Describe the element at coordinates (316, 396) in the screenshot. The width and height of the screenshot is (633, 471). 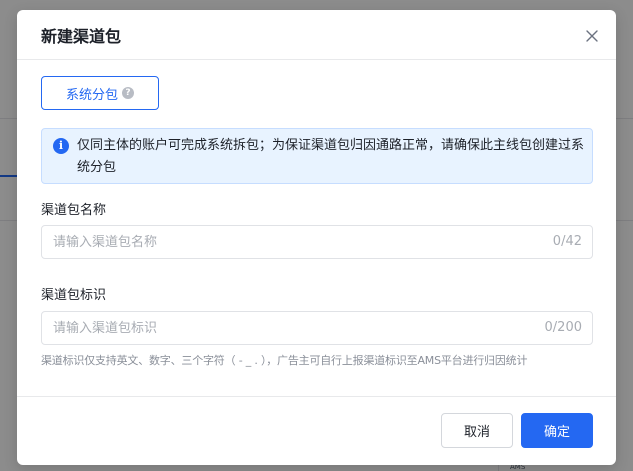
I see `footer-divider` at that location.